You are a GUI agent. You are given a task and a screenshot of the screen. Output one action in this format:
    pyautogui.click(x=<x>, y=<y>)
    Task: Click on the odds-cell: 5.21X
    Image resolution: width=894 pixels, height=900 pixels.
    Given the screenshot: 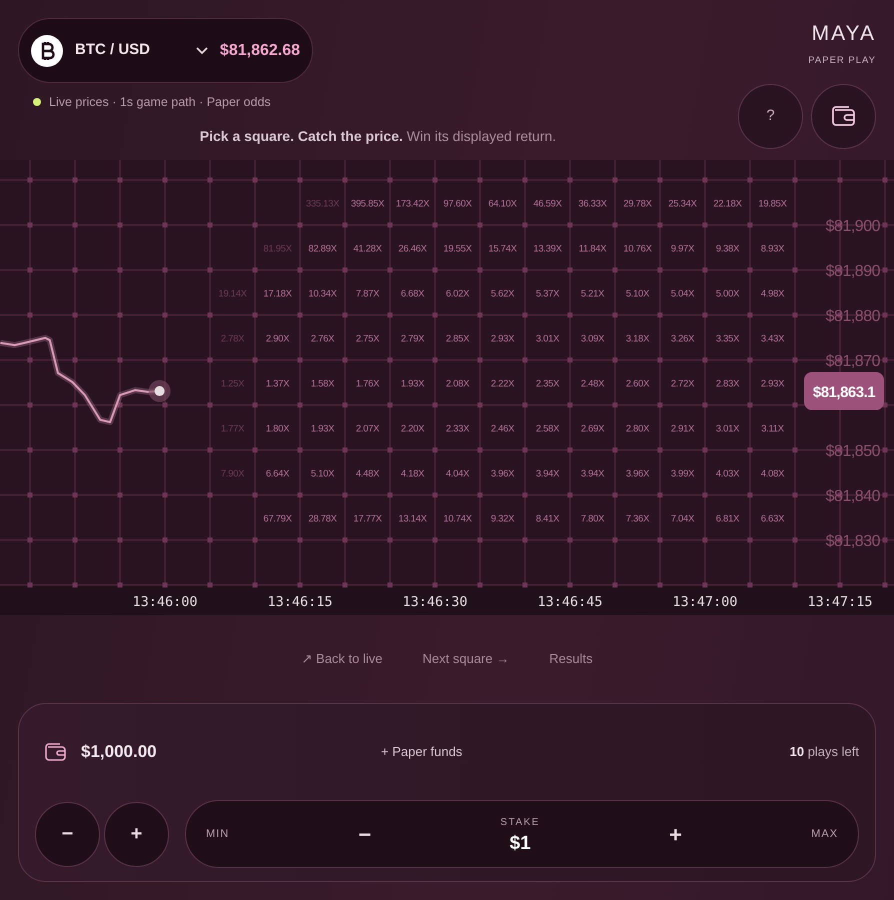 What is the action you would take?
    pyautogui.click(x=592, y=294)
    